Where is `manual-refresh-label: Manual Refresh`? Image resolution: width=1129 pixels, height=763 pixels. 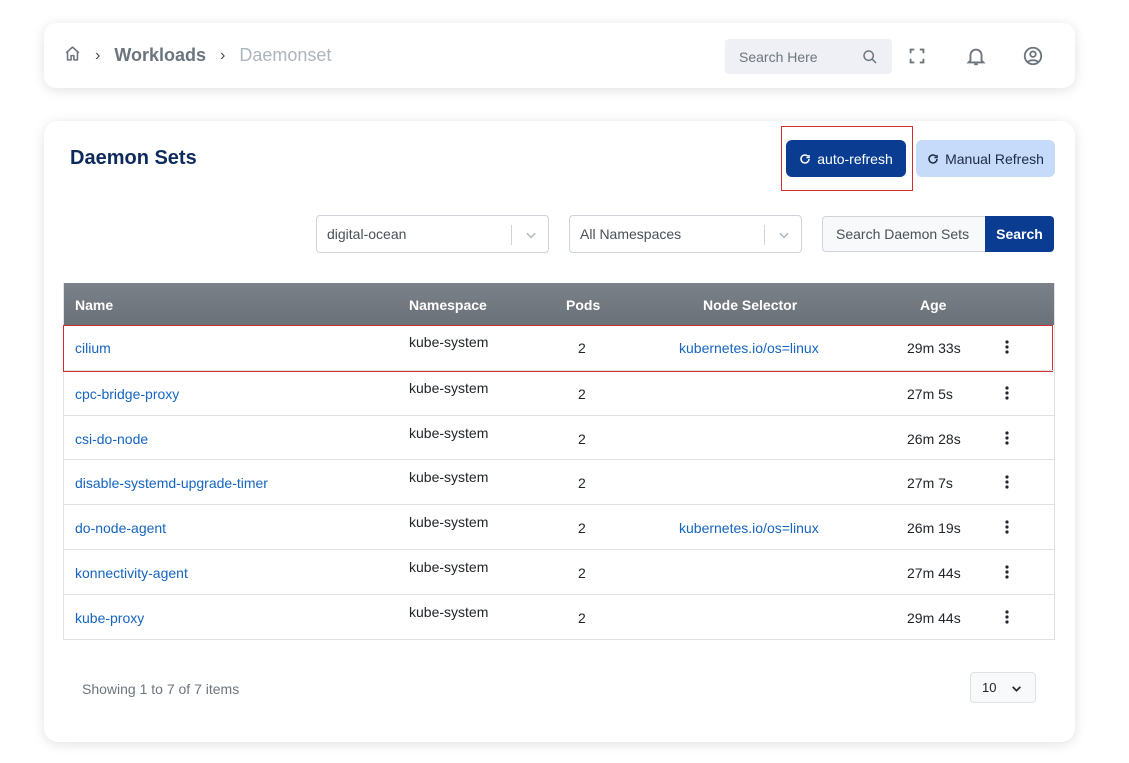
manual-refresh-label: Manual Refresh is located at coordinates (994, 158).